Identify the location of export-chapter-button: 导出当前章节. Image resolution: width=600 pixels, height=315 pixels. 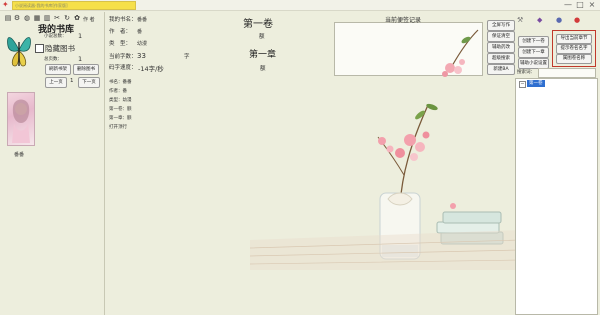
(574, 39).